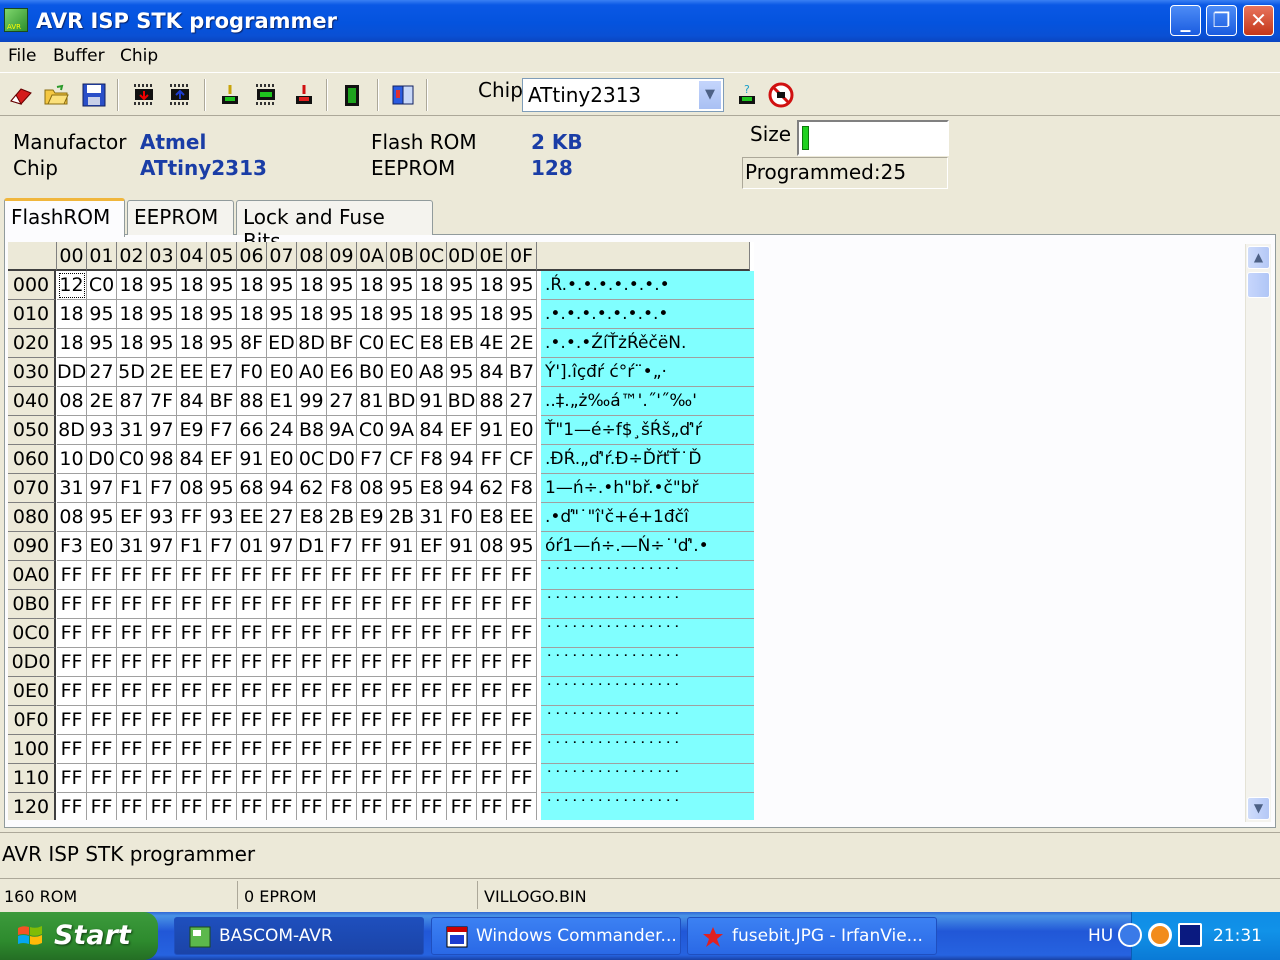  What do you see at coordinates (22, 56) in the screenshot?
I see `menu-file: File` at bounding box center [22, 56].